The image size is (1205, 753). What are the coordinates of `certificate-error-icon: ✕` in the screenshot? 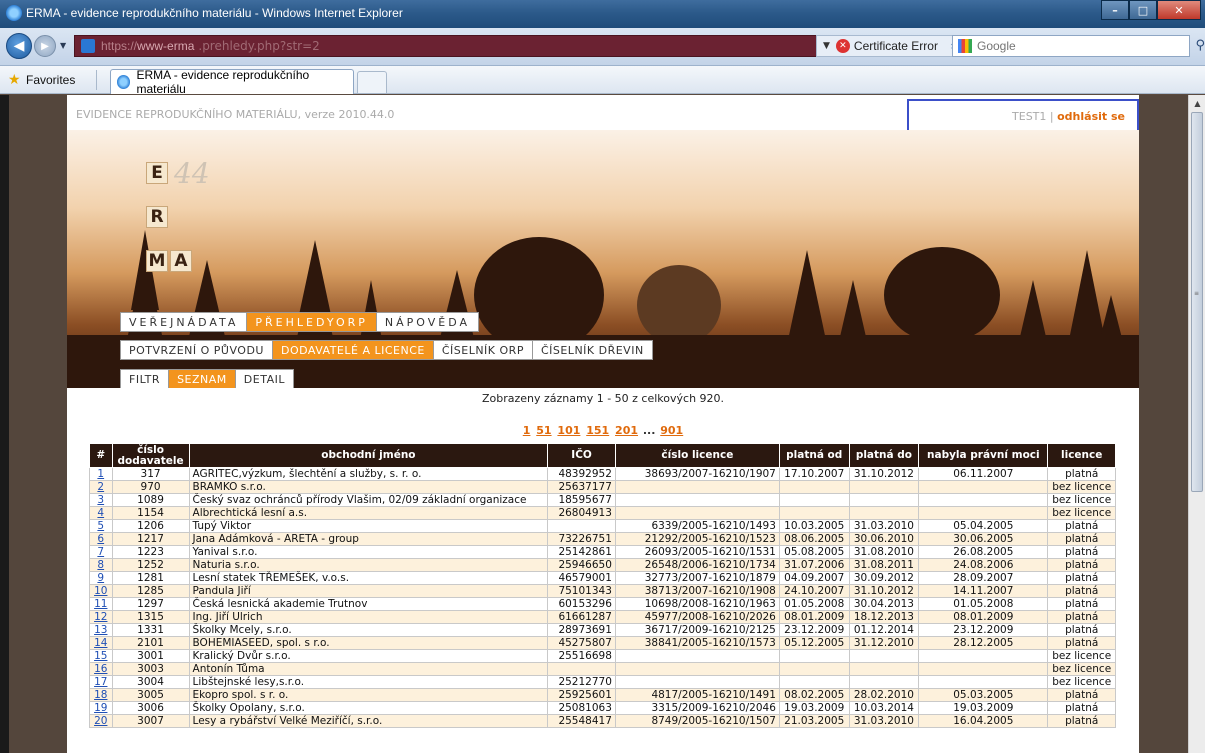 It's located at (842, 46).